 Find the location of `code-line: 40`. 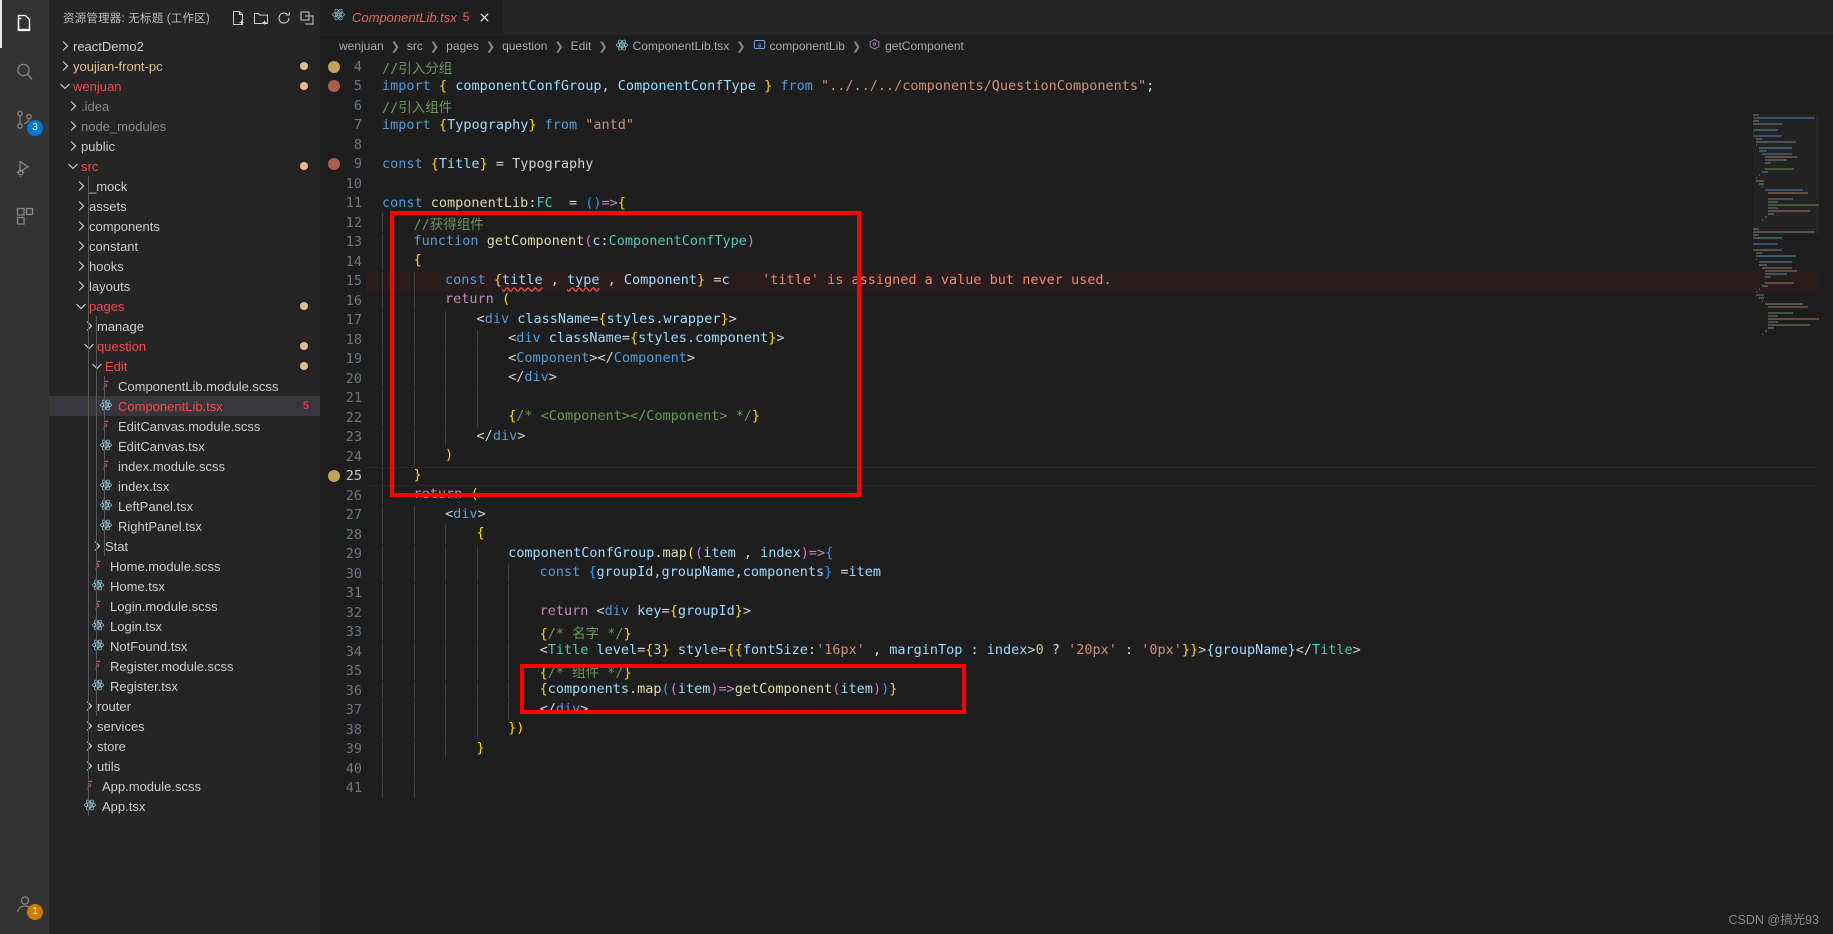

code-line: 40 is located at coordinates (1076, 769).